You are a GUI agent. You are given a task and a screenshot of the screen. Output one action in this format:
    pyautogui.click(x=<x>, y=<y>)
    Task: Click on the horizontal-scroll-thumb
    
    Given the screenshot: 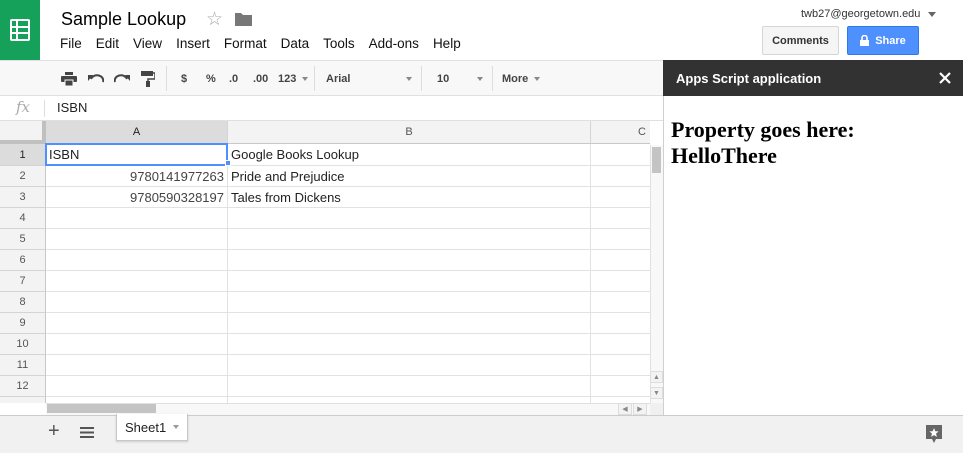 What is the action you would take?
    pyautogui.click(x=101, y=408)
    